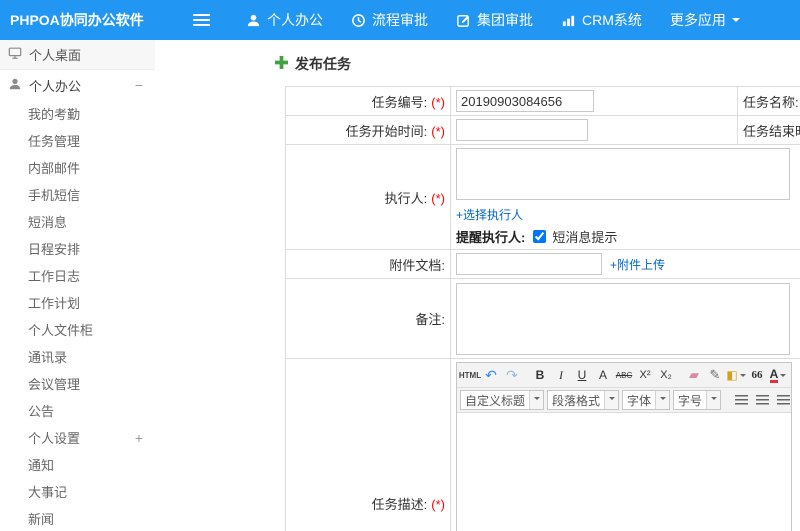  Describe the element at coordinates (525, 101) in the screenshot. I see `task-number-input` at that location.